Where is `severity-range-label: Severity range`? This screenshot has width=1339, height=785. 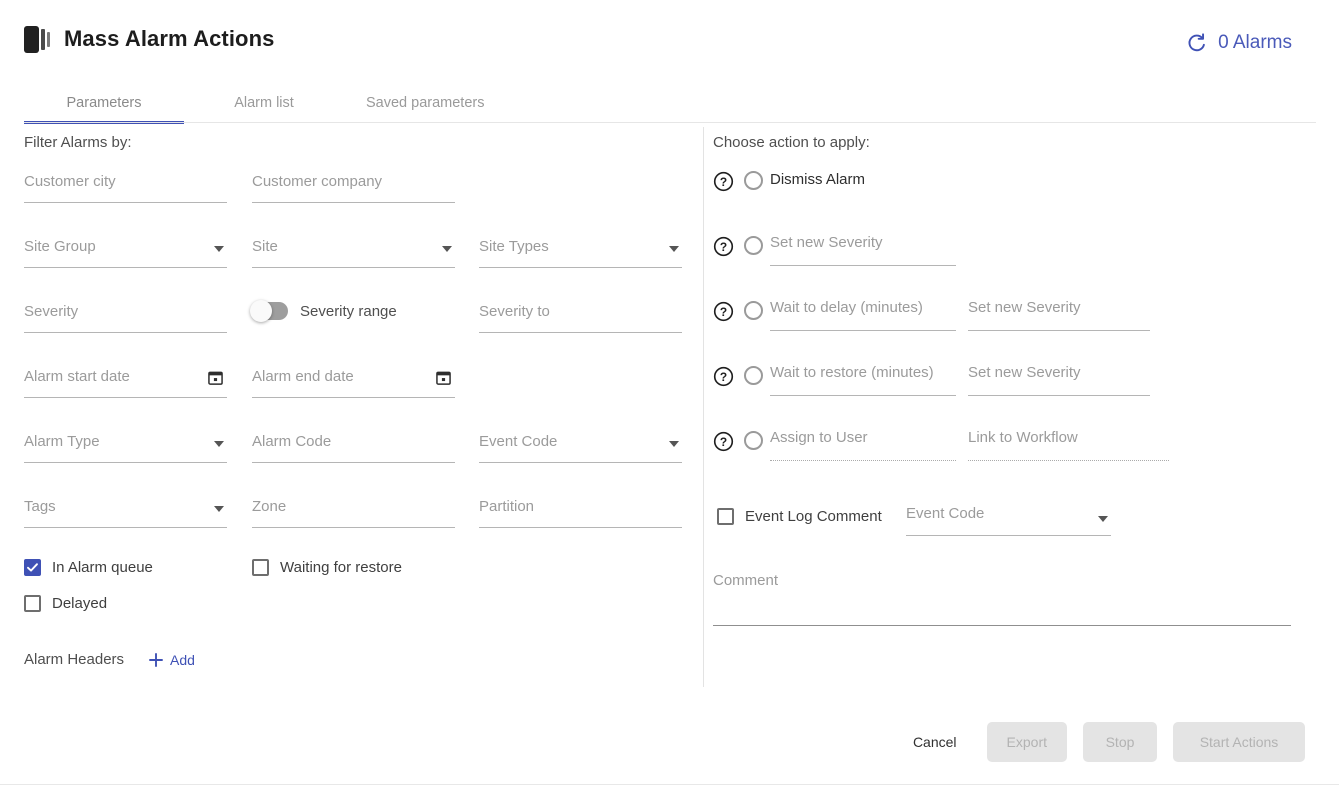
severity-range-label: Severity range is located at coordinates (348, 311).